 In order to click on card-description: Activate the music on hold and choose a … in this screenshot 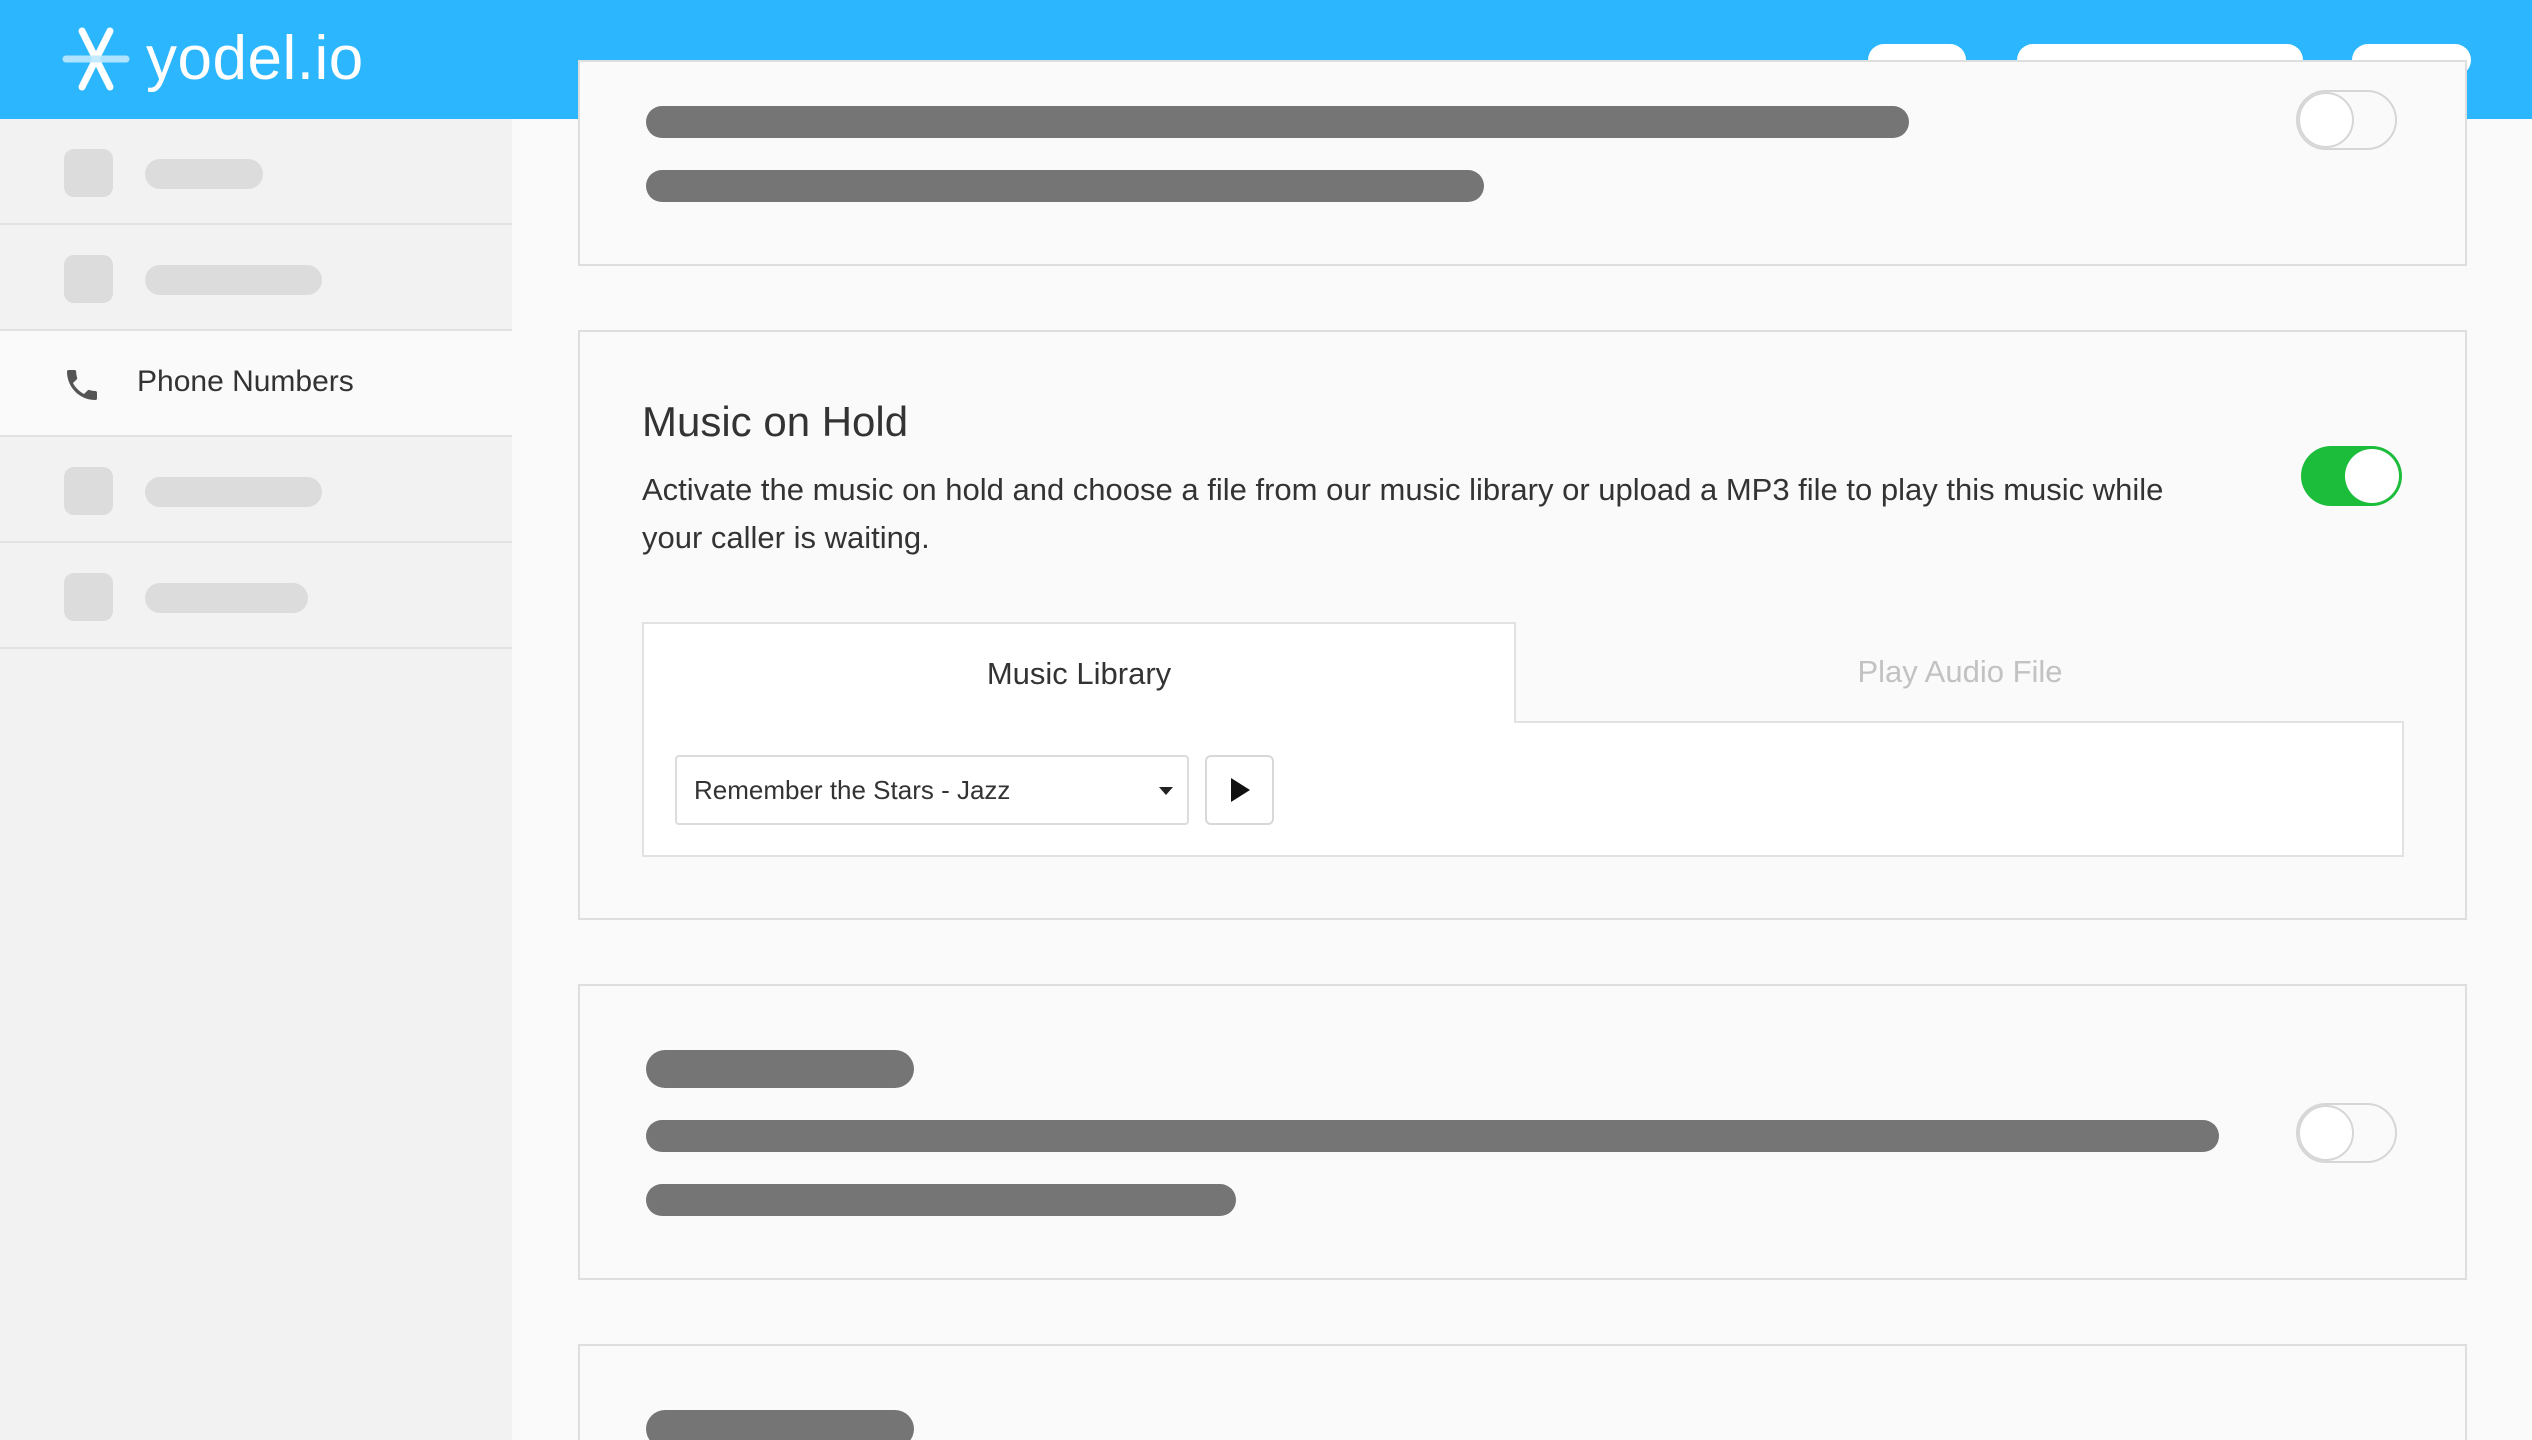, I will do `click(1403, 513)`.